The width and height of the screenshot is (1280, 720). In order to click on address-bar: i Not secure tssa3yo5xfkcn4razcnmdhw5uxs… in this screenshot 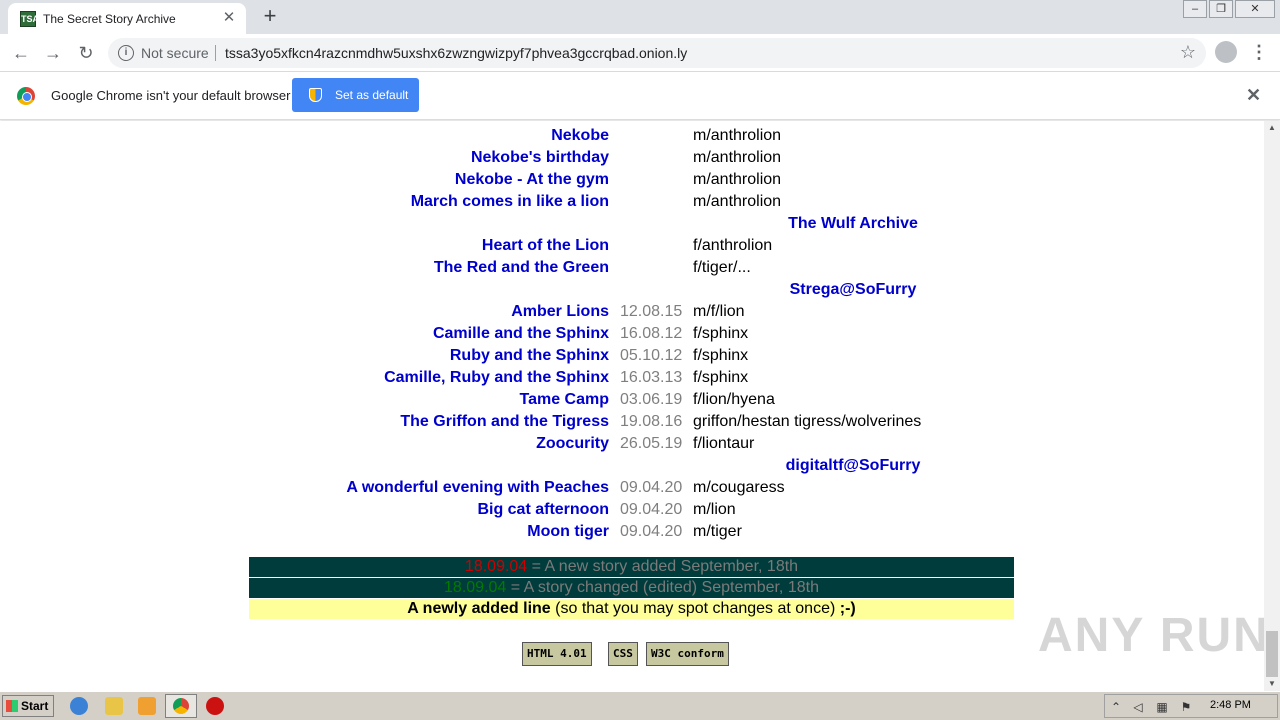, I will do `click(657, 53)`.